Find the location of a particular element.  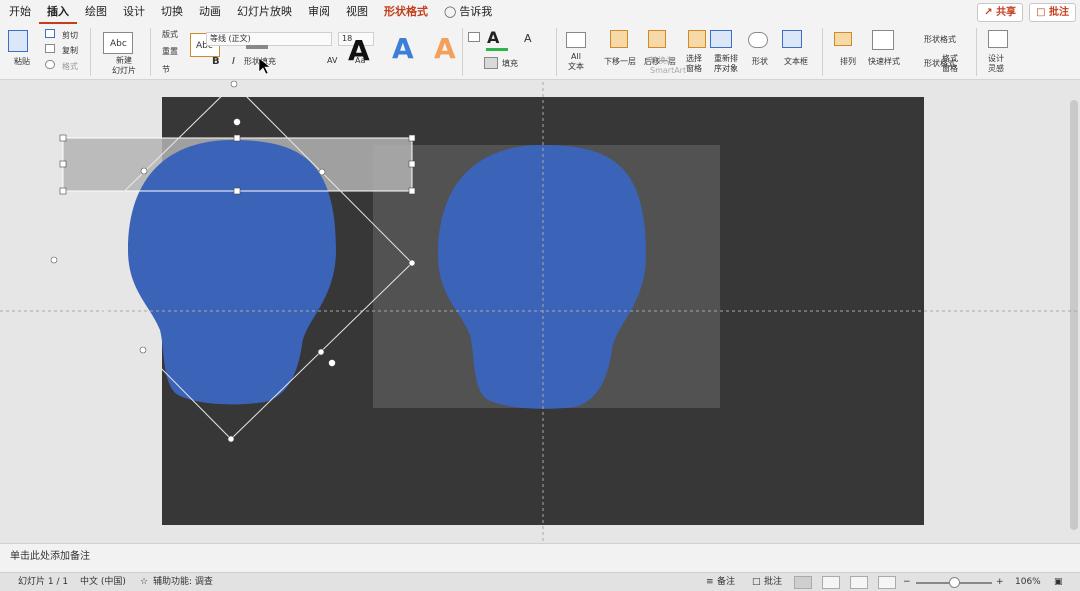

rectangle-rotate-handle is located at coordinates (237, 122).